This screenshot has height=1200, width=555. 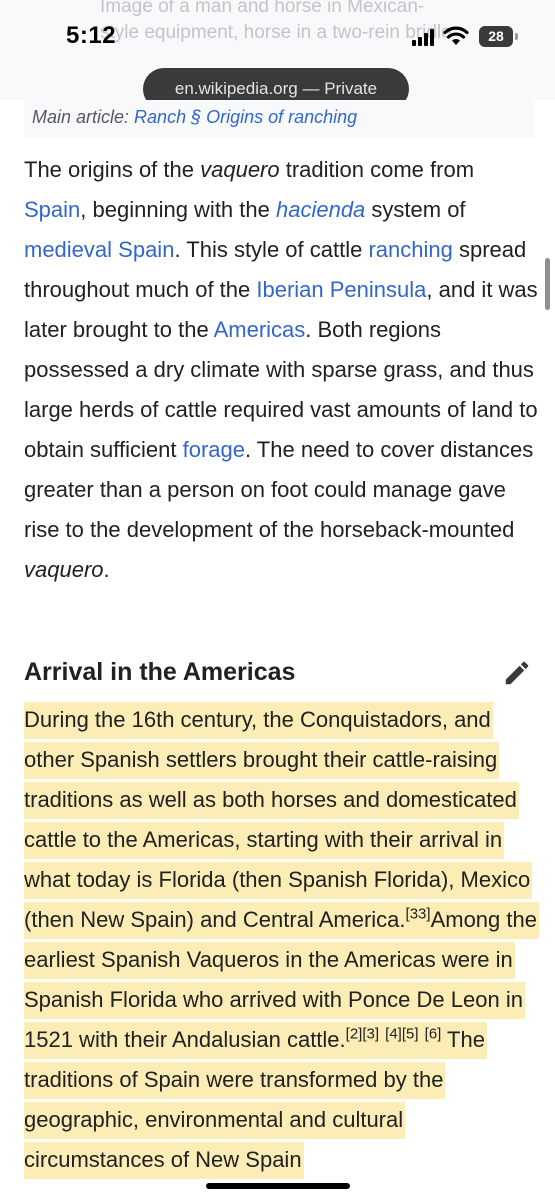 I want to click on status-bar: 5:12 28, so click(x=277, y=35).